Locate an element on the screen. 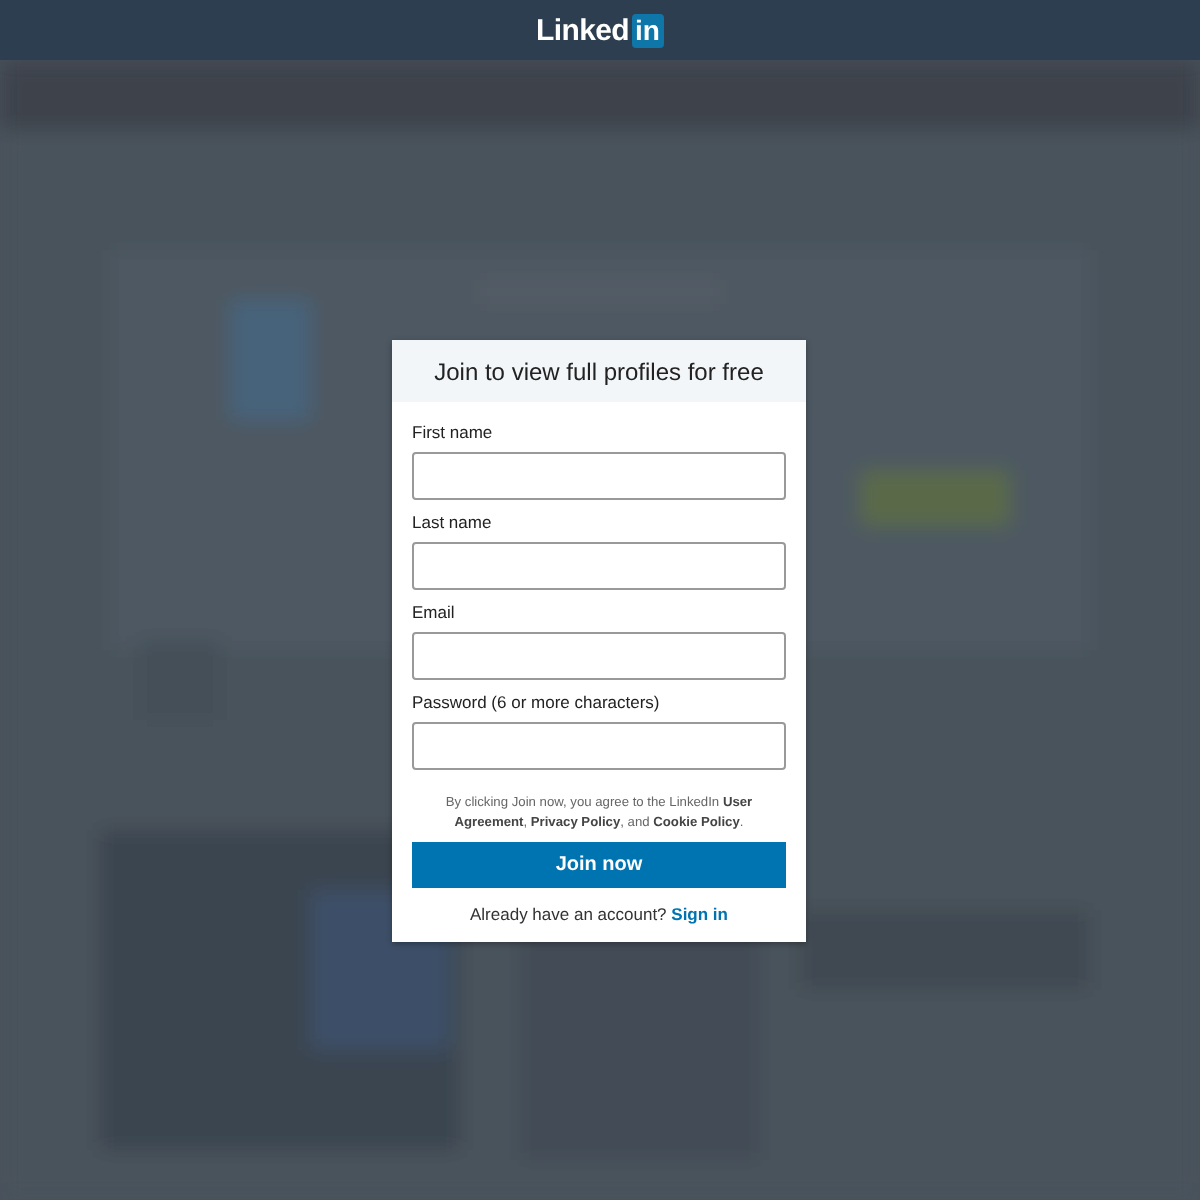  signin-text: Already have an account? Sign in is located at coordinates (599, 915).